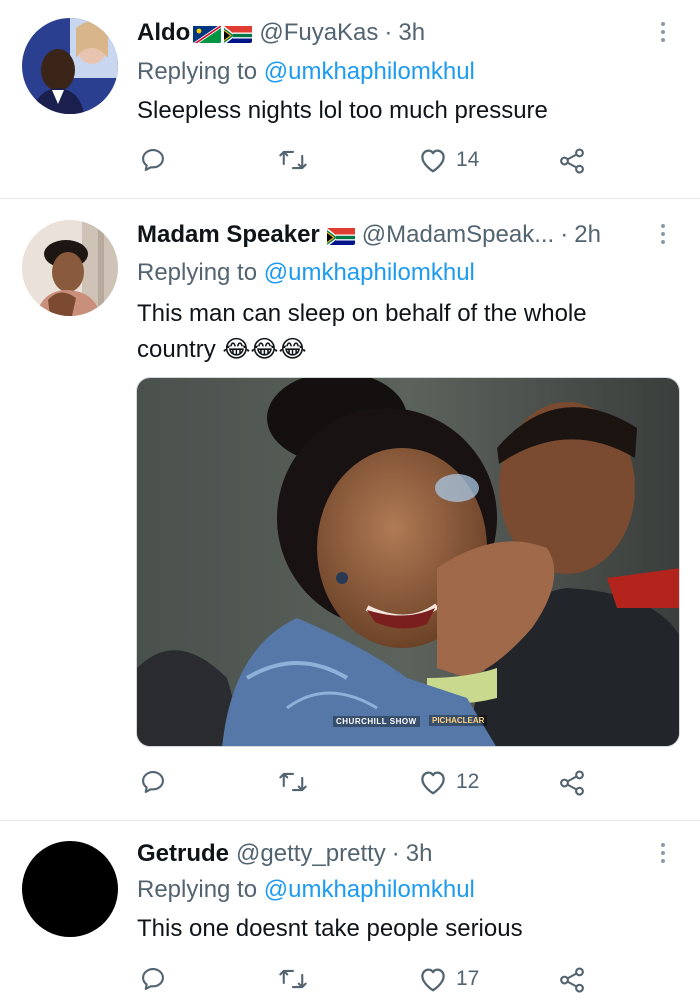  Describe the element at coordinates (207, 33) in the screenshot. I see `namibia-flag-icon` at that location.